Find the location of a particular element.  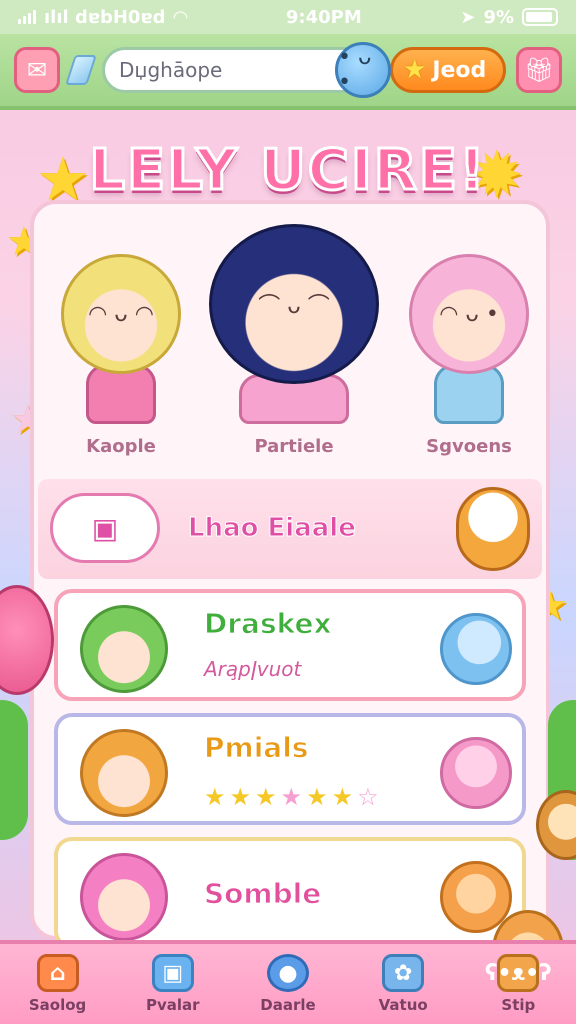

house-icon: ⌂ is located at coordinates (57, 973).